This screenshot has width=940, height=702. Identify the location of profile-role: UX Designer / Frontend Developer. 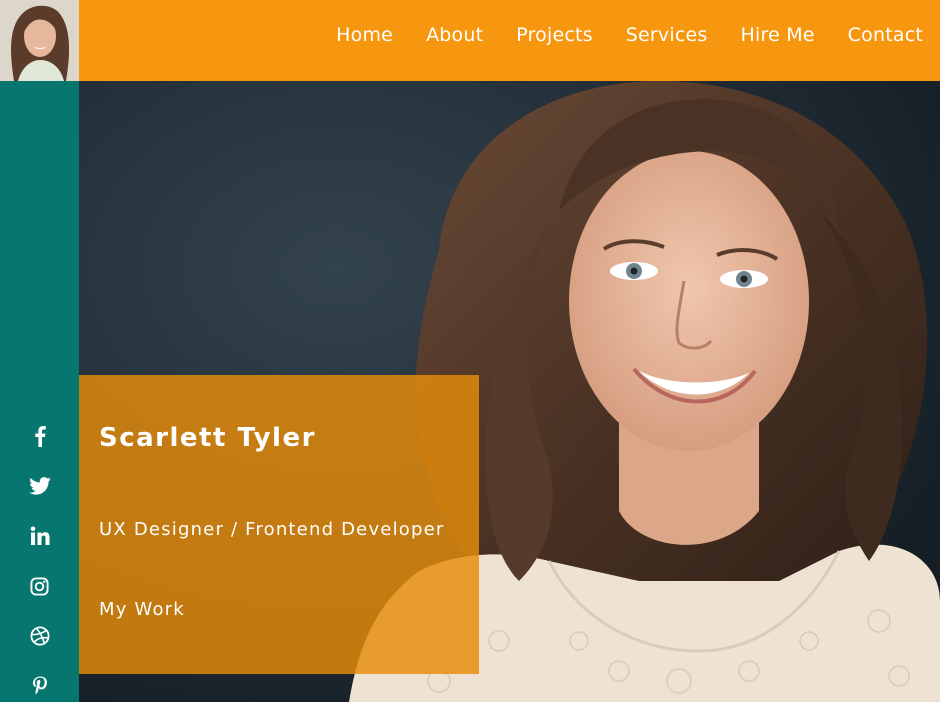
(272, 529).